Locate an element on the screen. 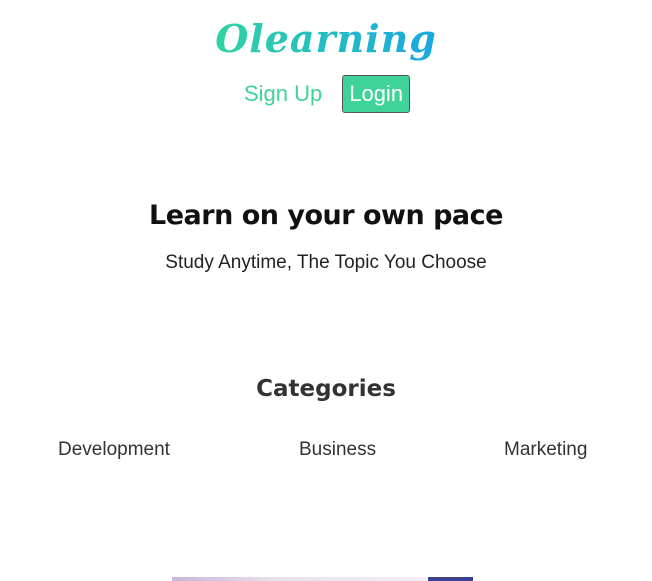 This screenshot has width=652, height=581. content-image-edge-dark is located at coordinates (450, 579).